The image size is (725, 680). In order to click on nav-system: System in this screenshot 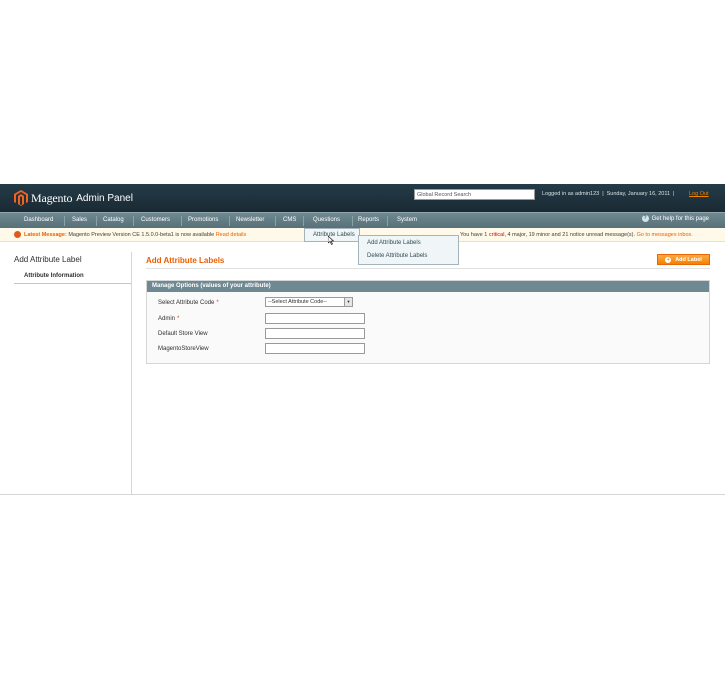, I will do `click(407, 220)`.